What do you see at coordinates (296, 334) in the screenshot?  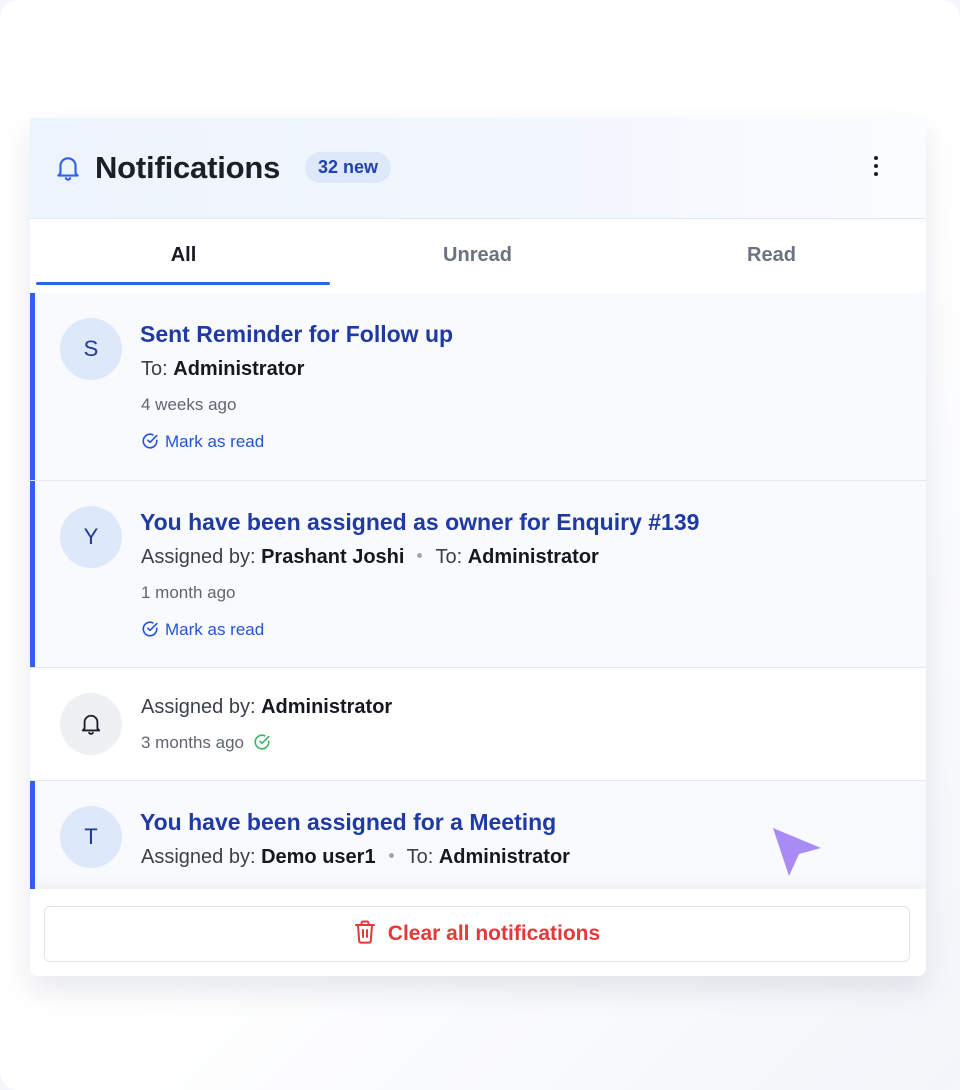 I see `notification-title: Sent Reminder for Follow up` at bounding box center [296, 334].